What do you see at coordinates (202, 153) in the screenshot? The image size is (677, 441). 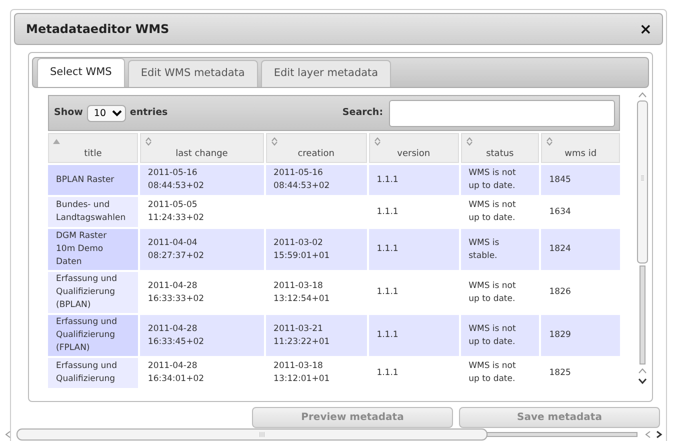 I see `column-label: last change` at bounding box center [202, 153].